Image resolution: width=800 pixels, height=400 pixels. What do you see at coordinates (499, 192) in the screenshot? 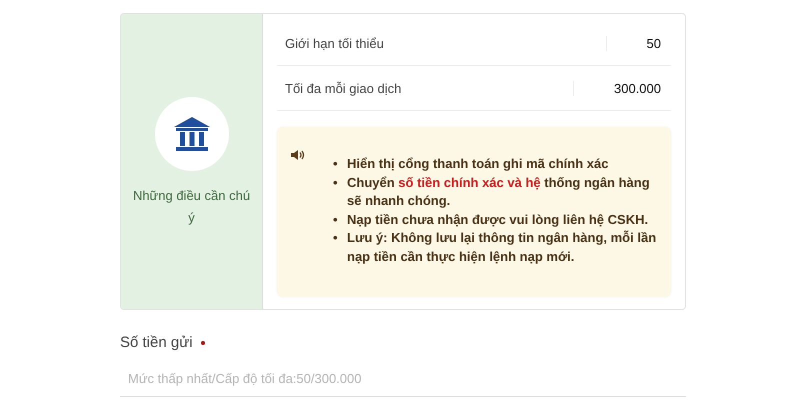
I see `notice-item: Chuyển số tiền chính xác và hệ thống ngân hàng sẽ nhanh chóng.` at bounding box center [499, 192].